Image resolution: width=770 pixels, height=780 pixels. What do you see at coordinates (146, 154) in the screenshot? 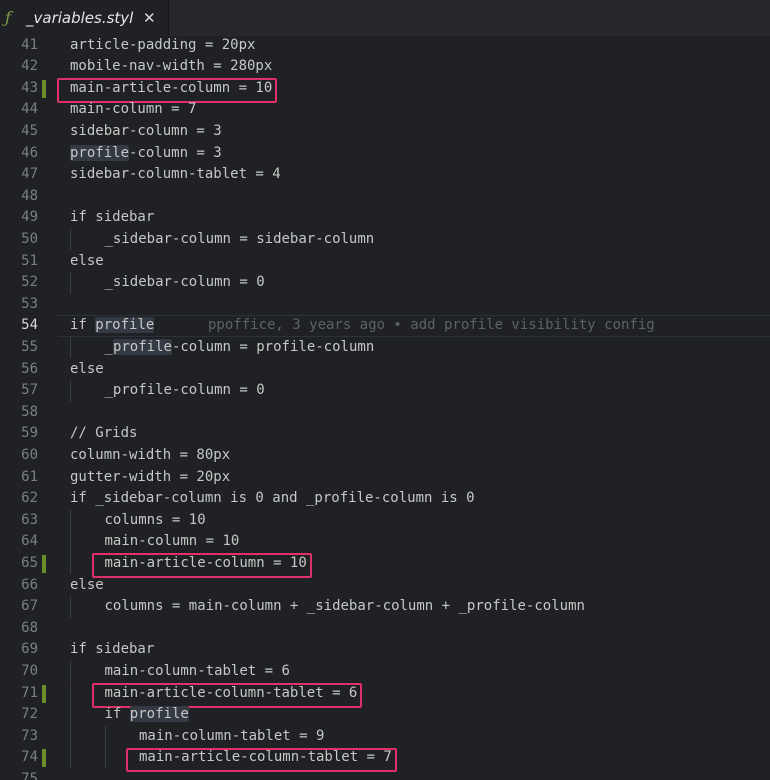
I see `code-text: profile-column = 3` at bounding box center [146, 154].